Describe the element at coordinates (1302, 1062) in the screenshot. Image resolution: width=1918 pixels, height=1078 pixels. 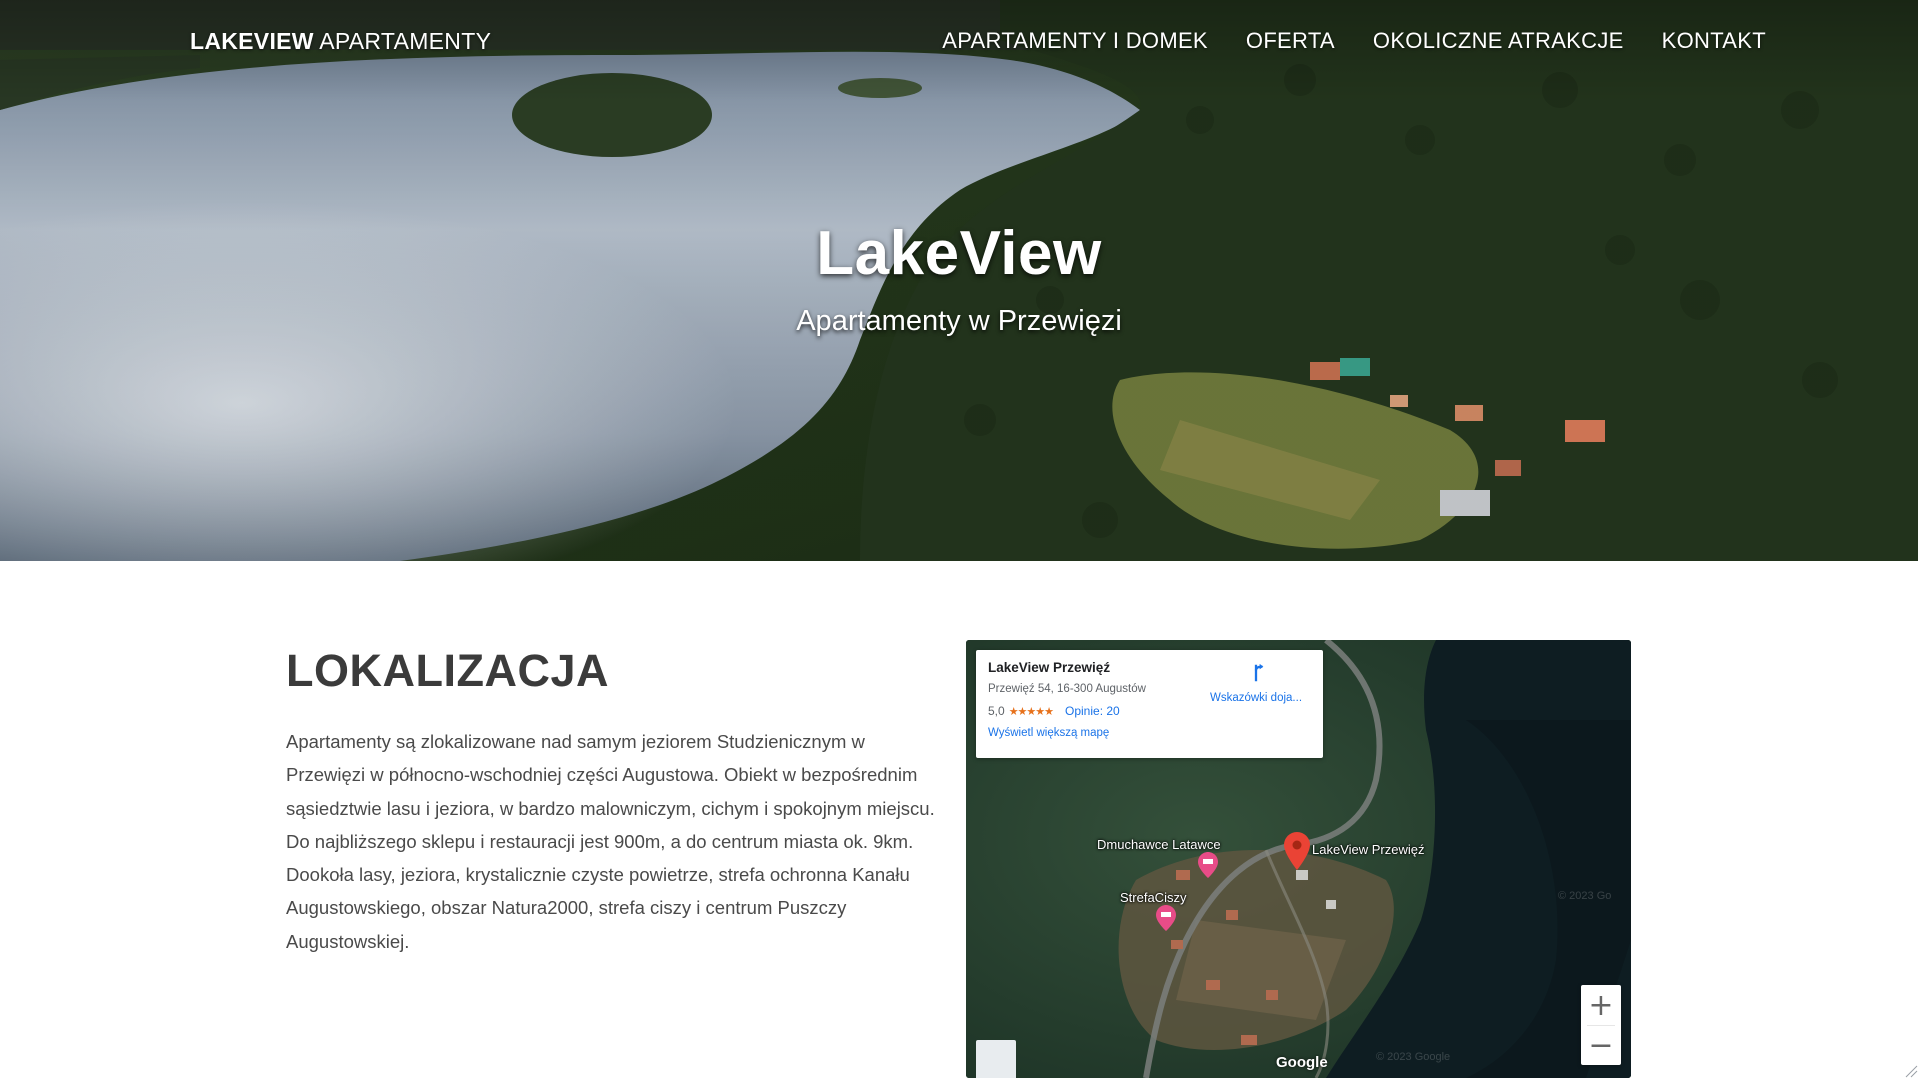
I see `google-logo: Google` at that location.